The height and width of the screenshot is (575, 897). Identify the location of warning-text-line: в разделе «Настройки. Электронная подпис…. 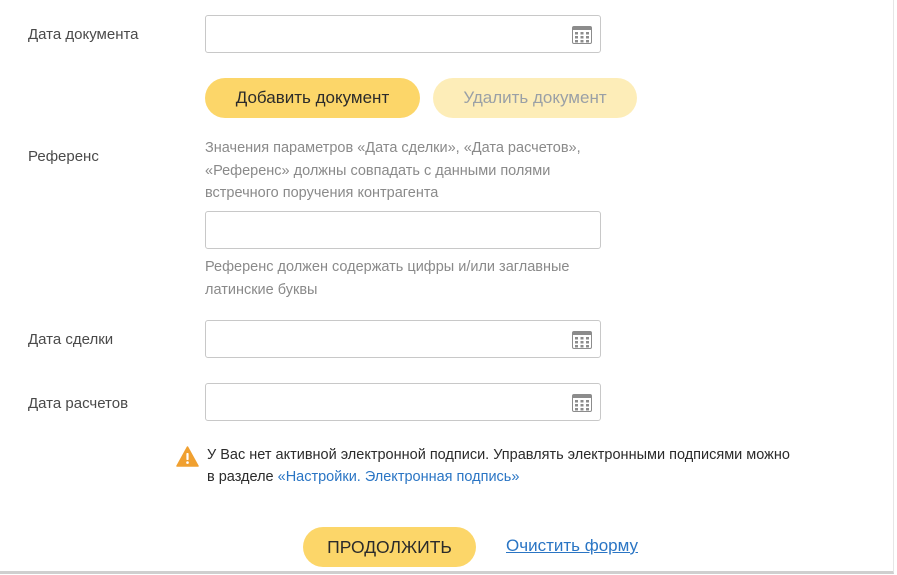
(527, 478).